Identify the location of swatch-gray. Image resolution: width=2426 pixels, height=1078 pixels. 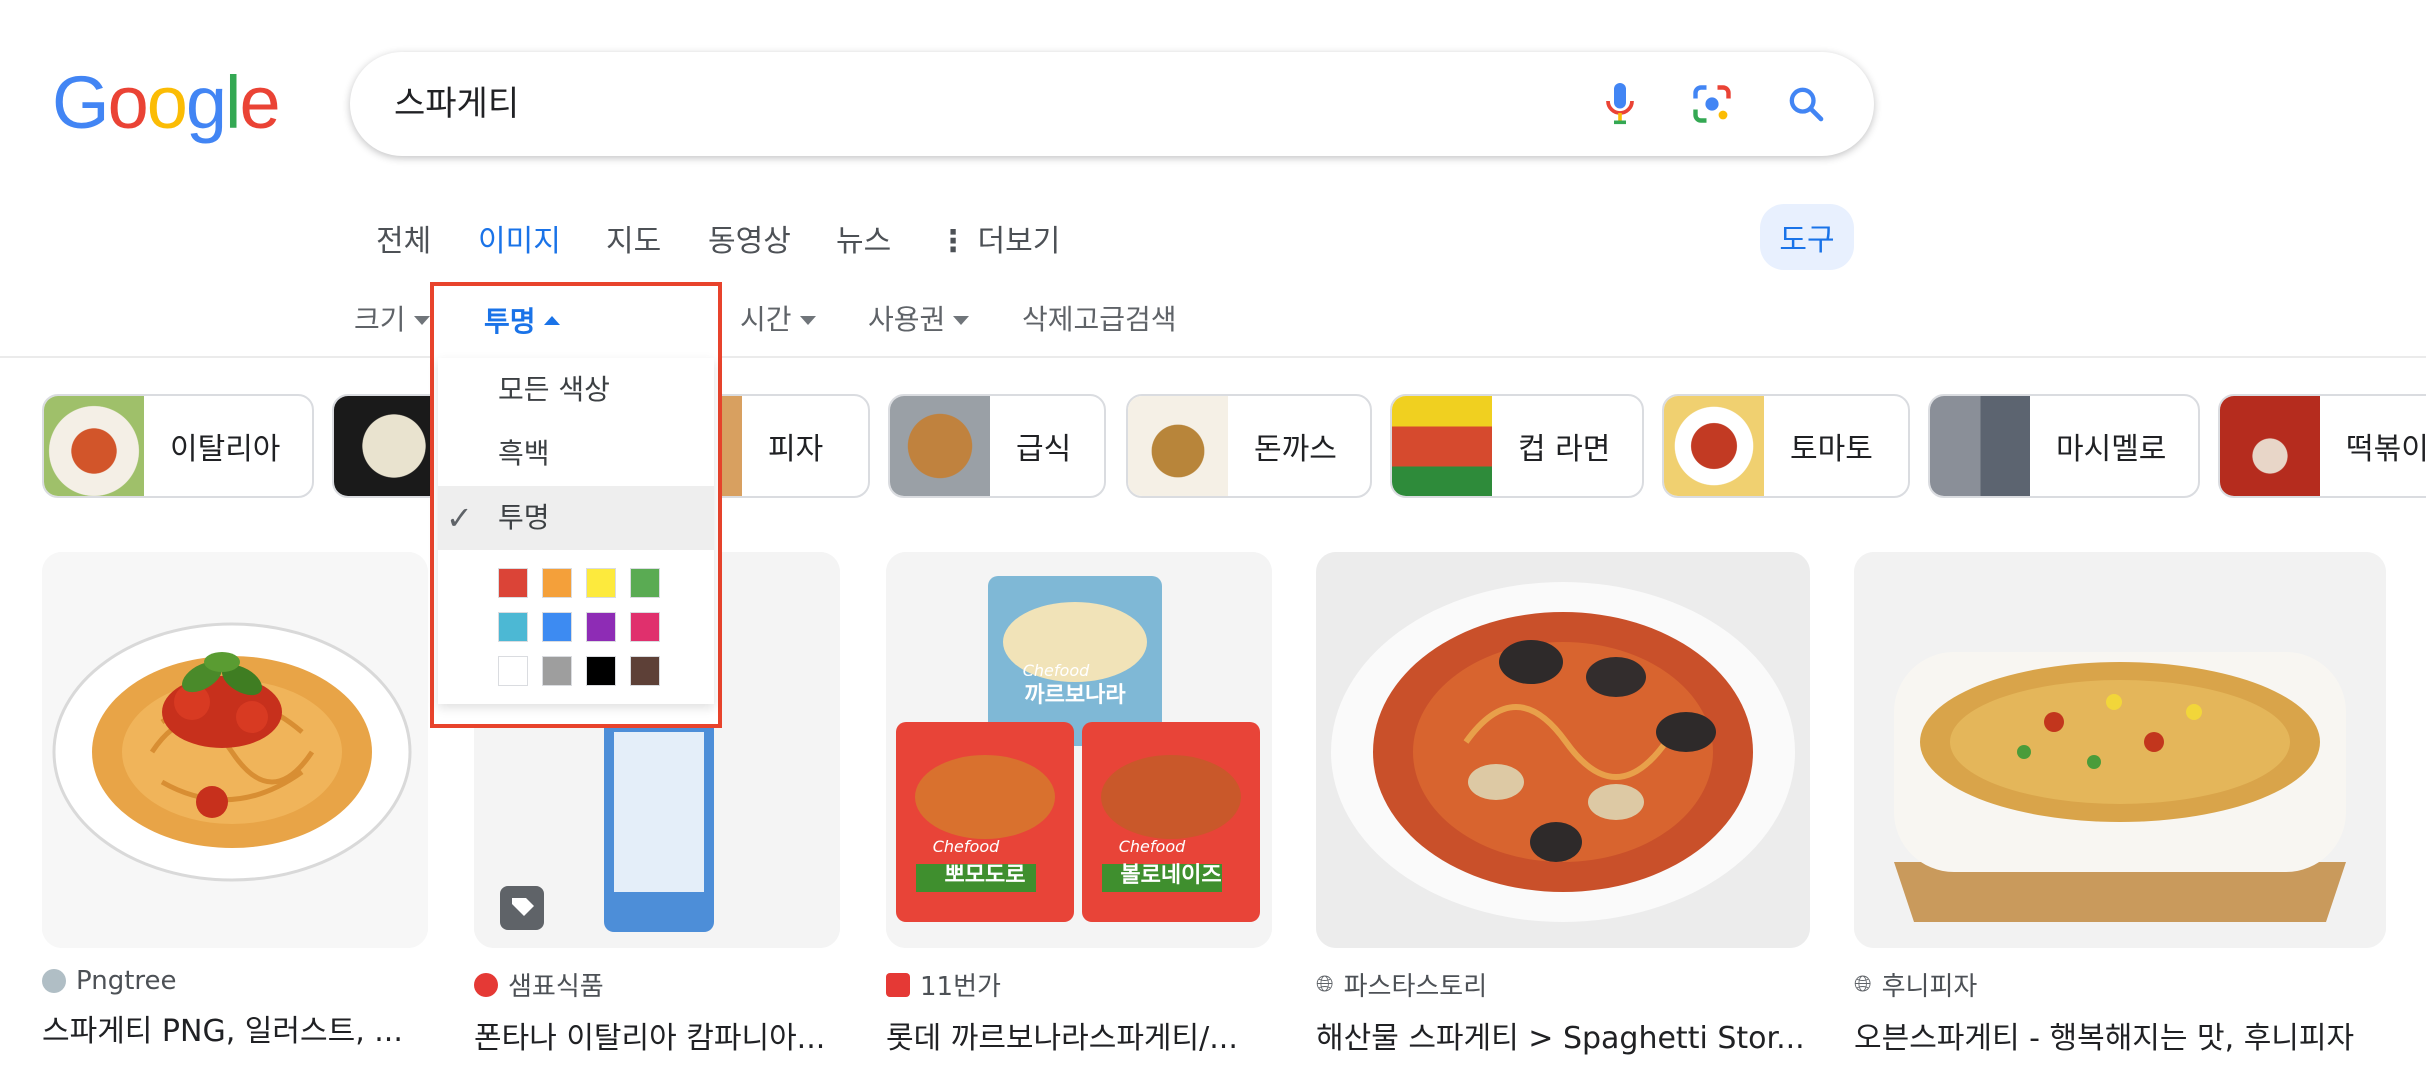
(557, 671).